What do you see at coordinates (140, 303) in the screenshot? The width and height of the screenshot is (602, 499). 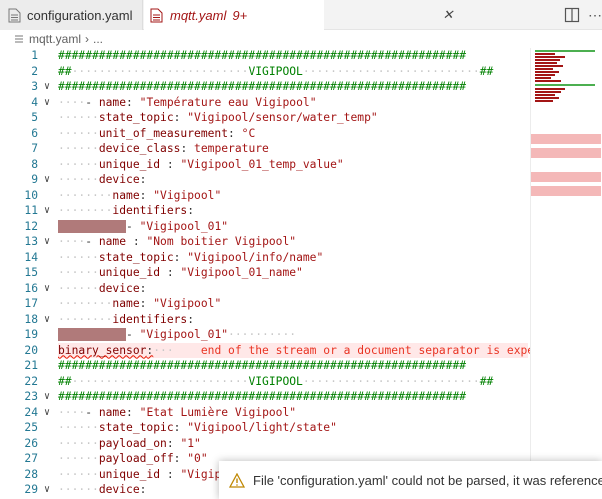 I see `code-text: ········name: "Vigipool"` at bounding box center [140, 303].